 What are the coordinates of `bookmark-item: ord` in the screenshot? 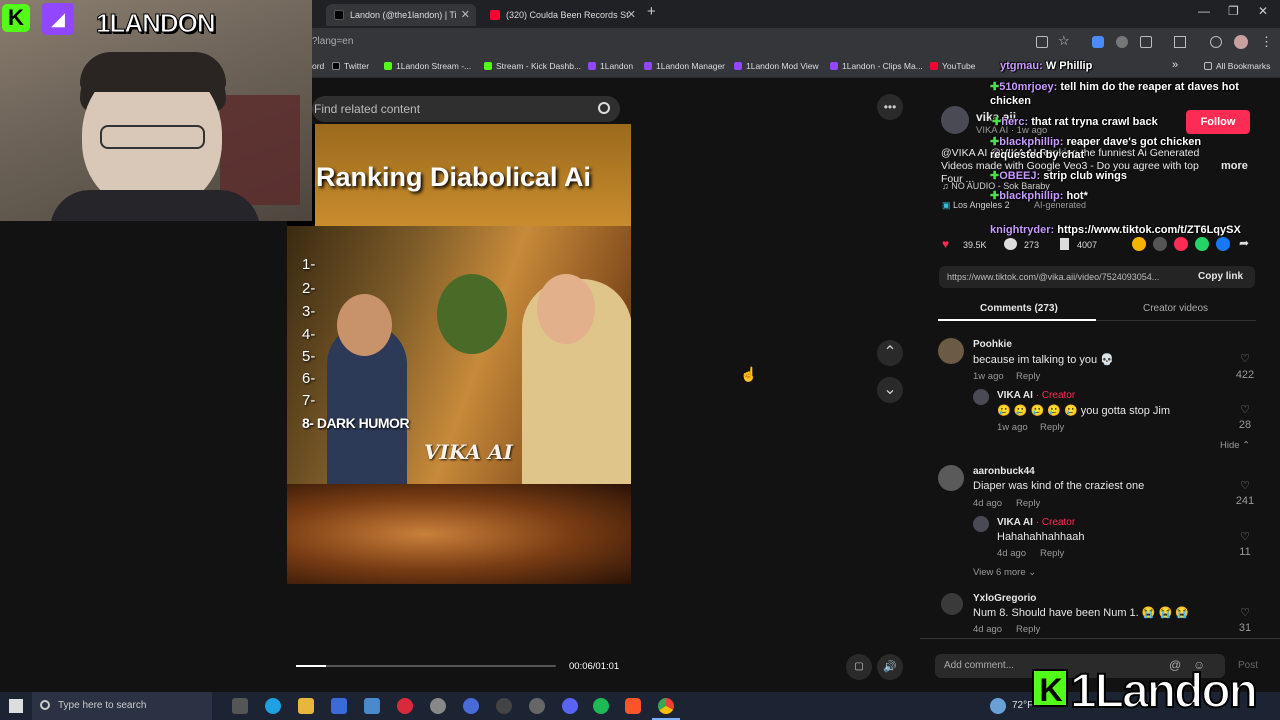 It's located at (318, 66).